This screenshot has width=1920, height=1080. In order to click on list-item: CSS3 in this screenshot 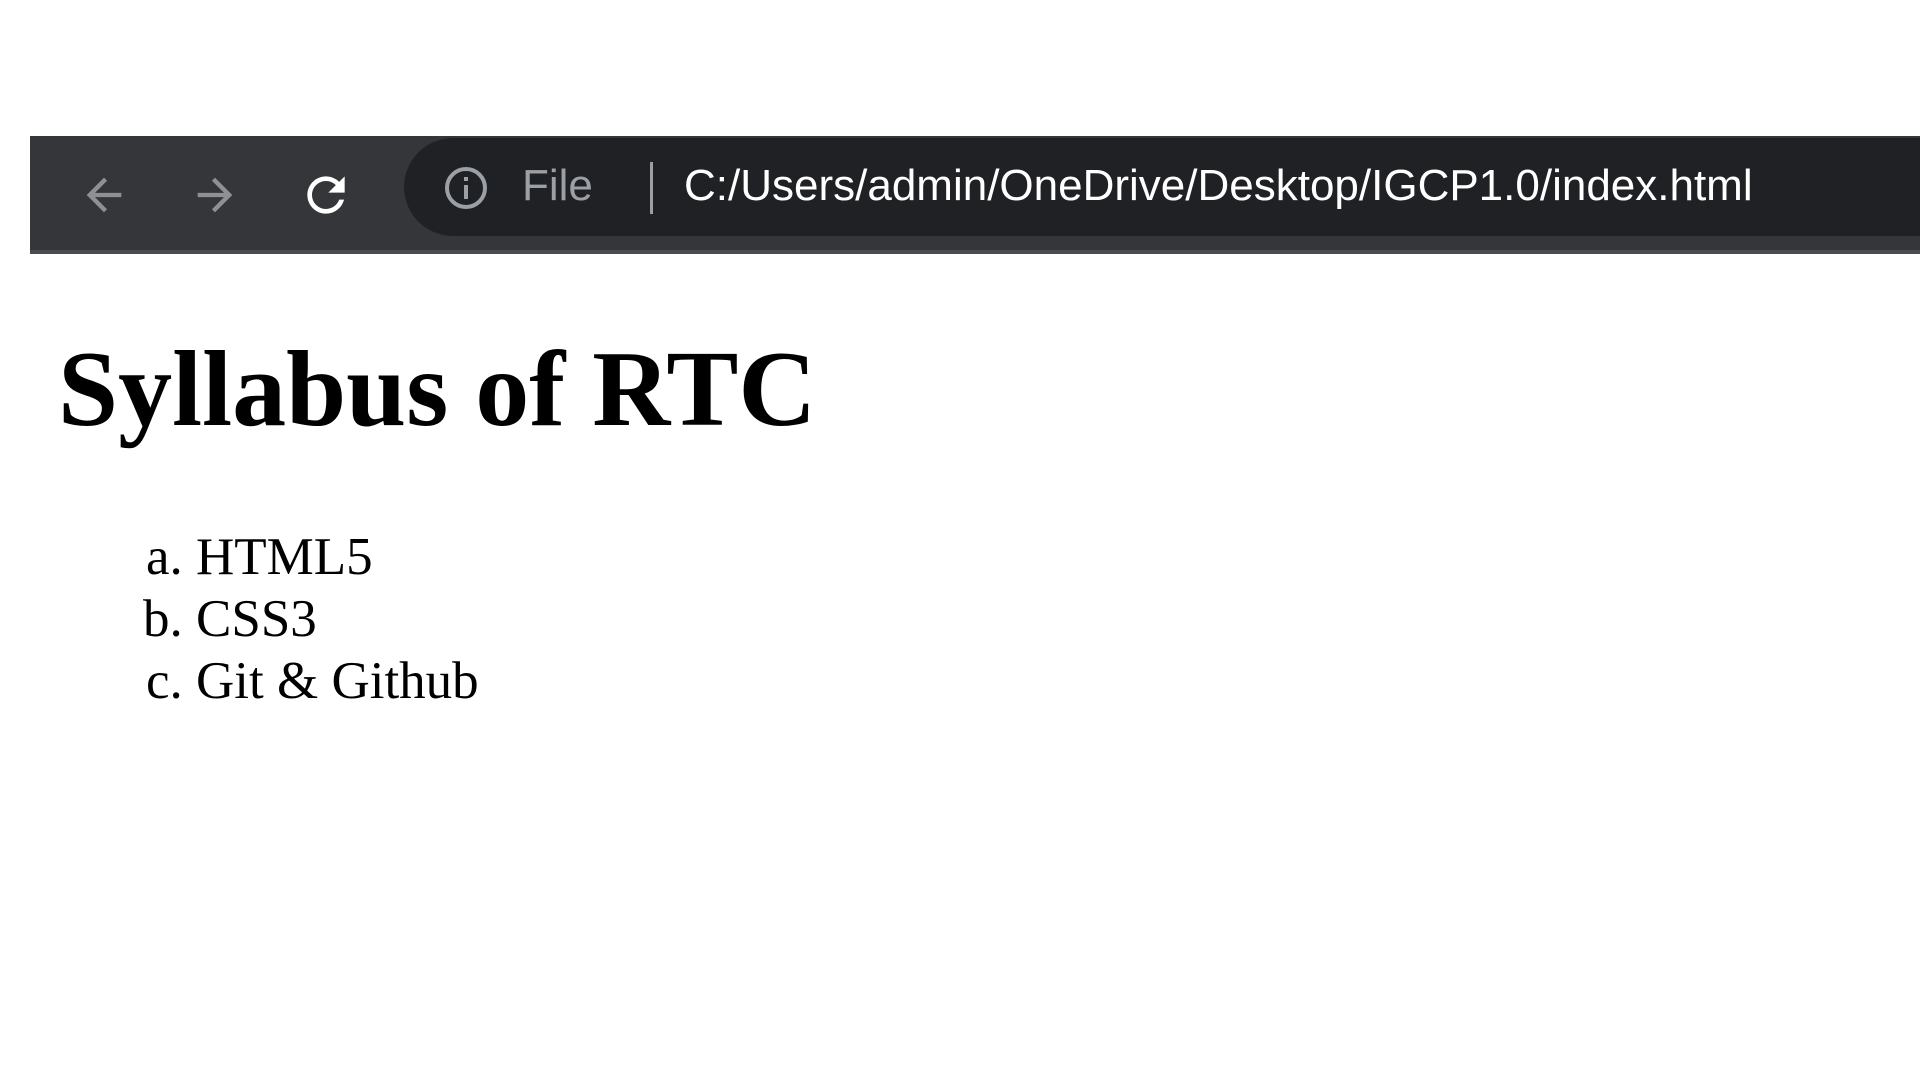, I will do `click(337, 619)`.